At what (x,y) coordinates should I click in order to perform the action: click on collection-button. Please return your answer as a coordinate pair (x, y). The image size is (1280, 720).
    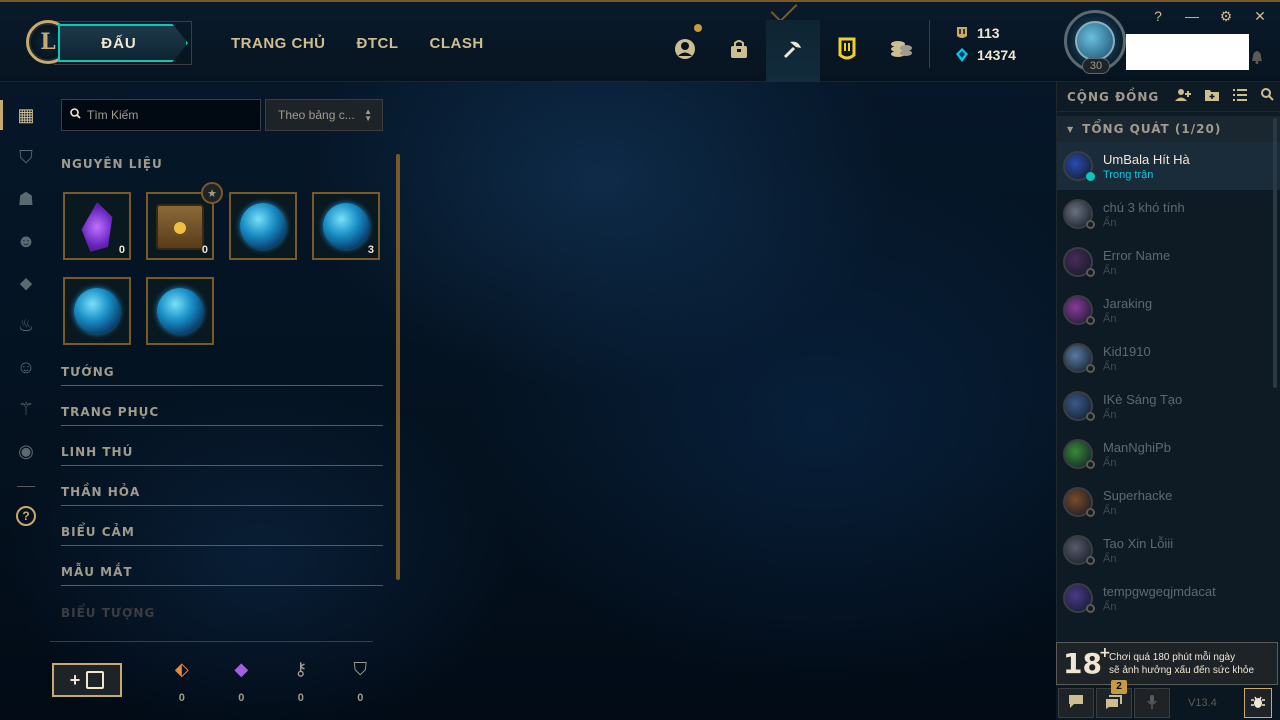
    Looking at the image, I should click on (847, 51).